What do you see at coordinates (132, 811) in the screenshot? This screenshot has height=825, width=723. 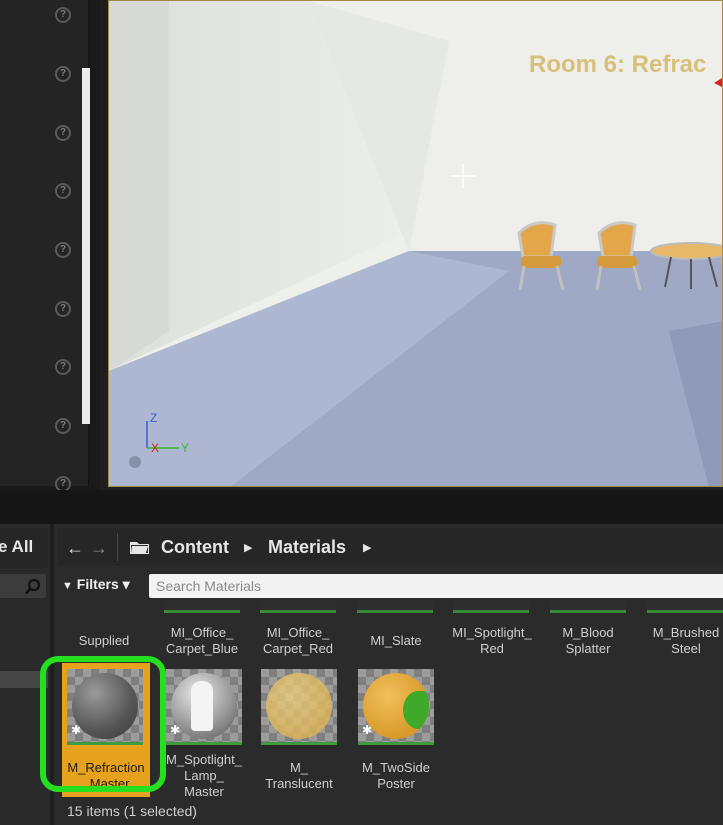 I see `item-count-status: 15 items (1 selected)` at bounding box center [132, 811].